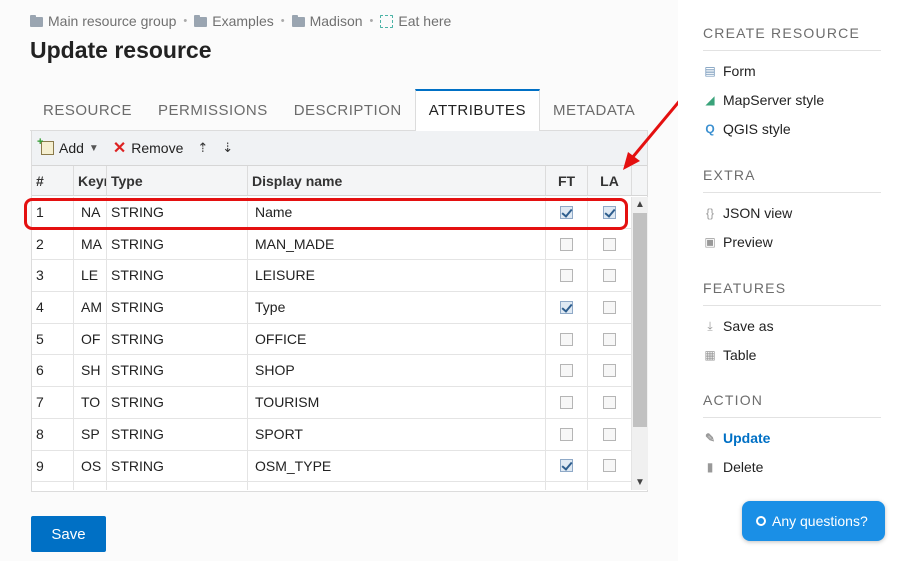 The height and width of the screenshot is (561, 905). Describe the element at coordinates (397, 180) in the screenshot. I see `column-header-display-name: Display name` at that location.